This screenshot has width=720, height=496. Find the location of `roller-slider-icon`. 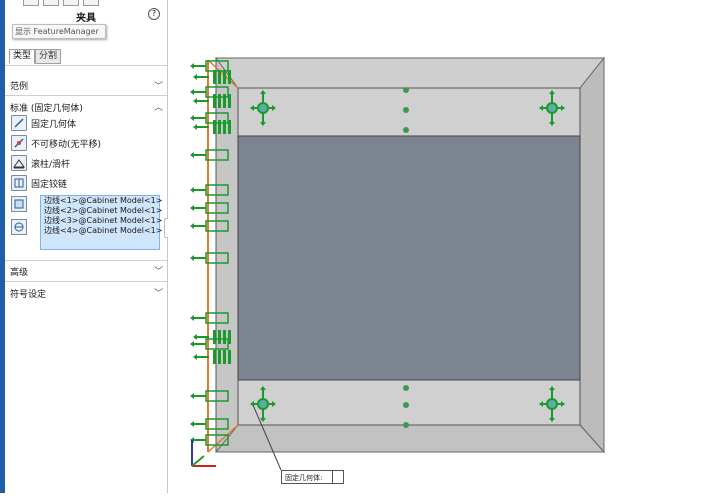

roller-slider-icon is located at coordinates (19, 163).